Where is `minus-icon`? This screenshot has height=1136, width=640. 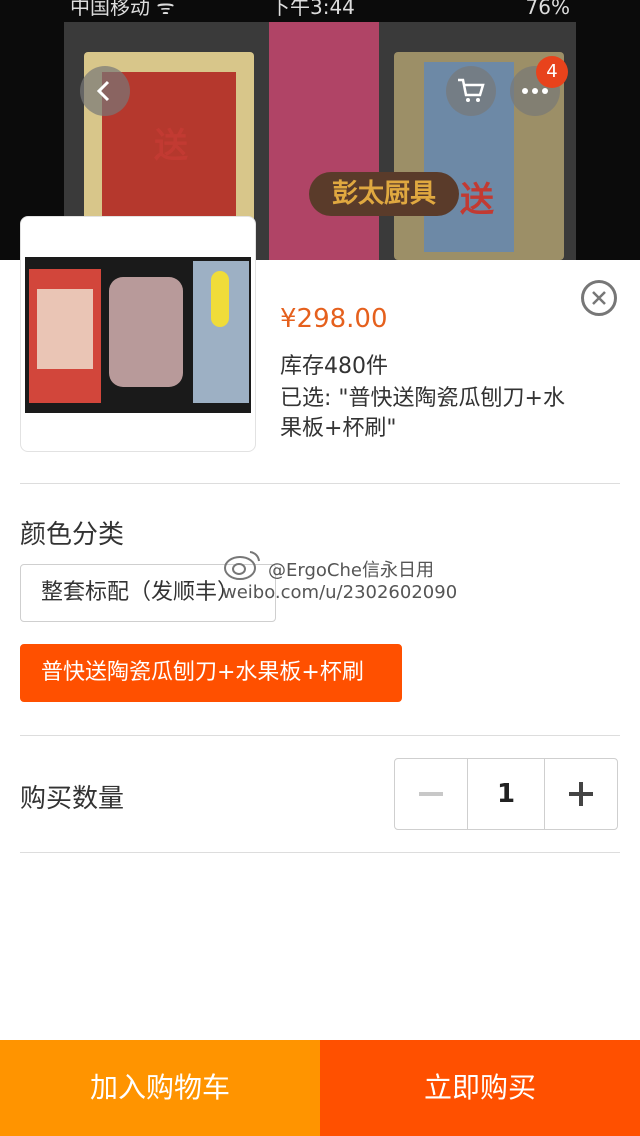
minus-icon is located at coordinates (431, 794).